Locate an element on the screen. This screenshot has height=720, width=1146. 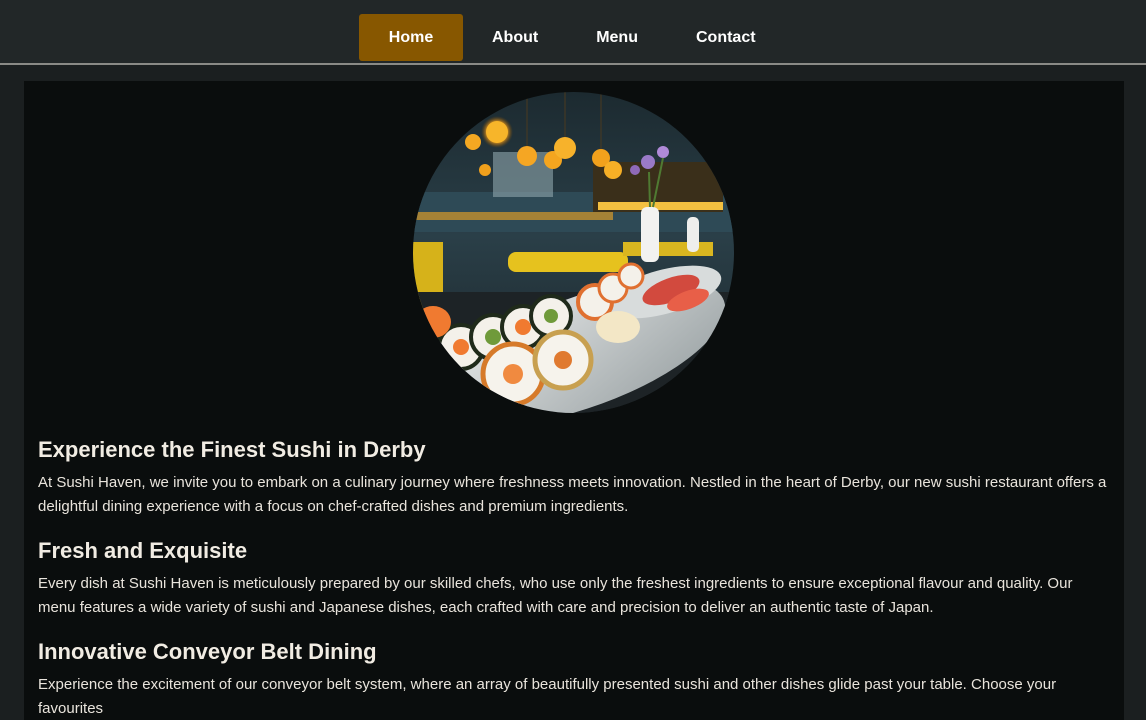
section-heading: Fresh and Exquisite is located at coordinates (143, 550).